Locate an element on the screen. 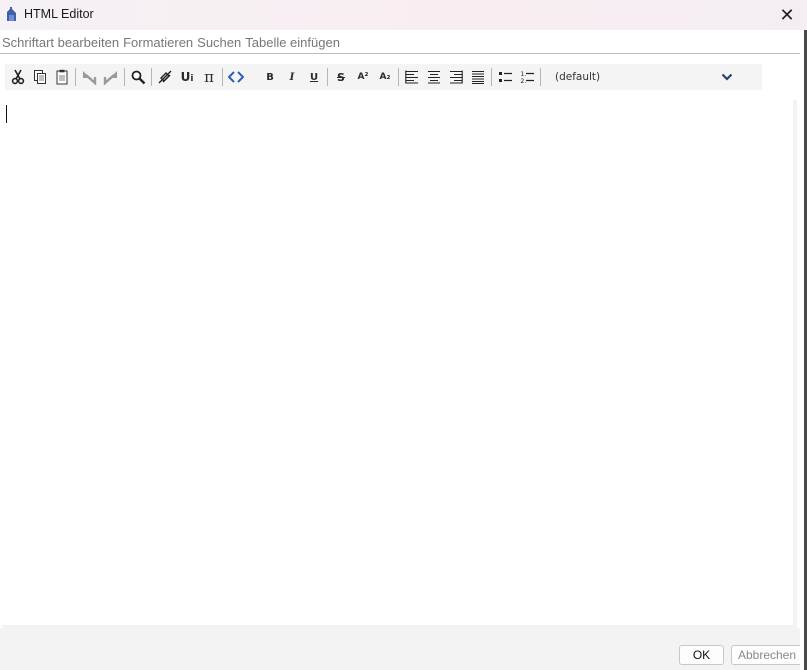 The height and width of the screenshot is (670, 807). code-icon is located at coordinates (236, 77).